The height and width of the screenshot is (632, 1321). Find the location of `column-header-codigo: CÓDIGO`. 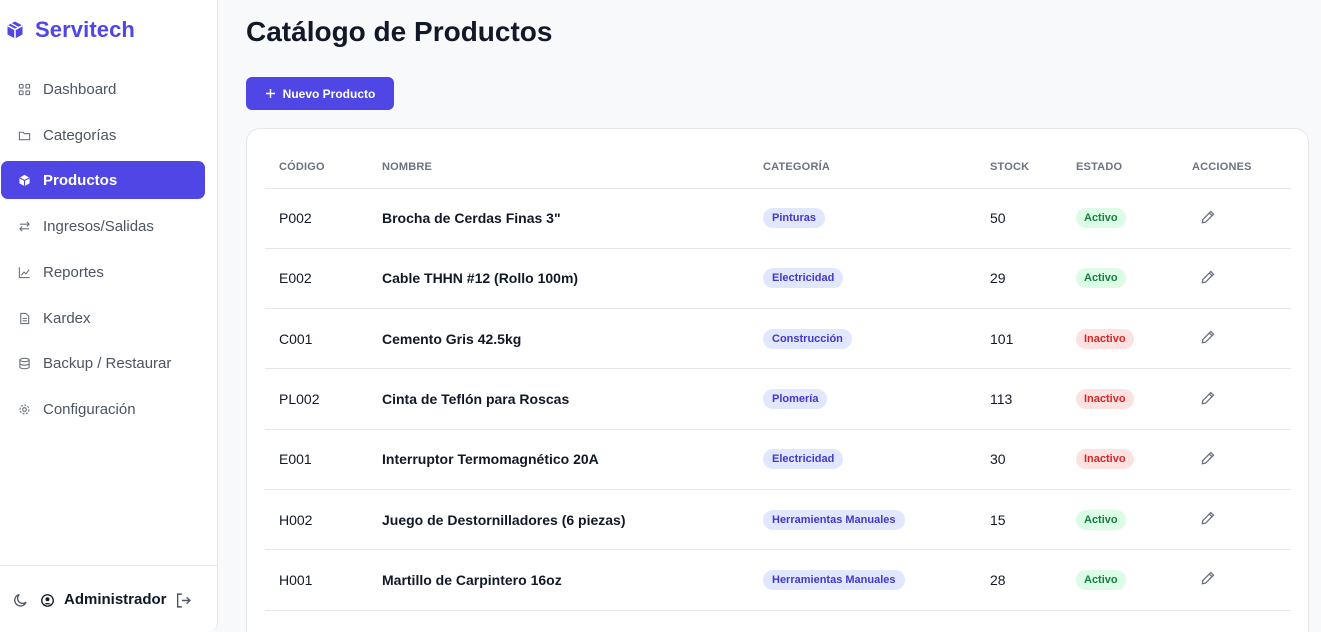

column-header-codigo: CÓDIGO is located at coordinates (316, 168).